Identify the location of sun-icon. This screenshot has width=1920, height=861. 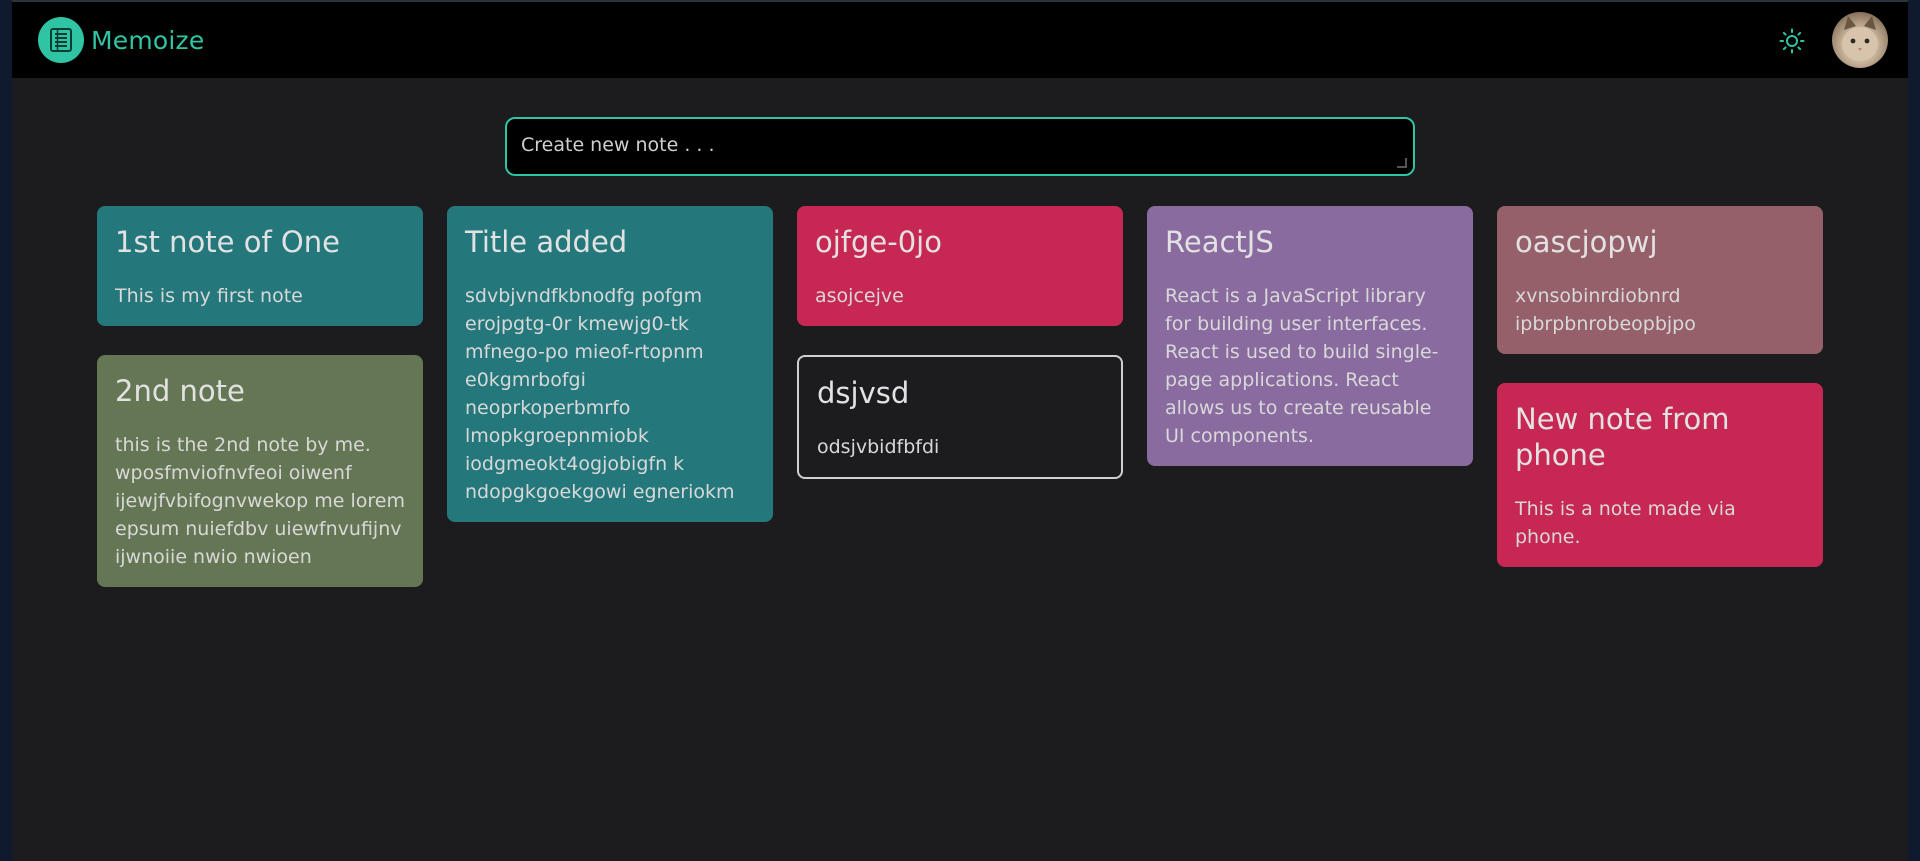
(1792, 41).